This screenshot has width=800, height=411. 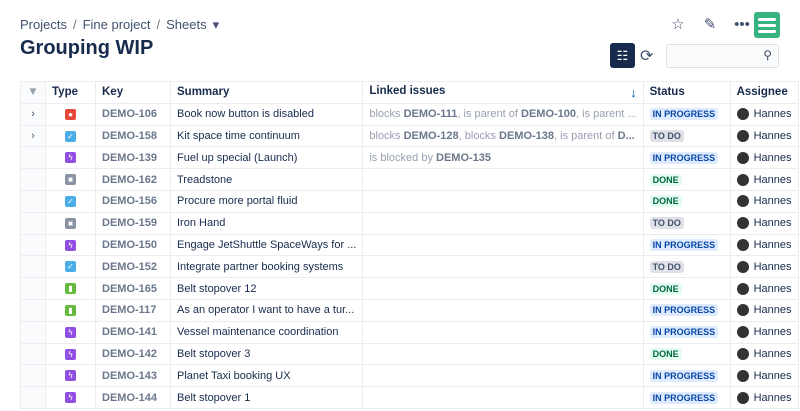 I want to click on table-row: ■ DEMO-162 Treadstone DONE Hannes, so click(x=409, y=179).